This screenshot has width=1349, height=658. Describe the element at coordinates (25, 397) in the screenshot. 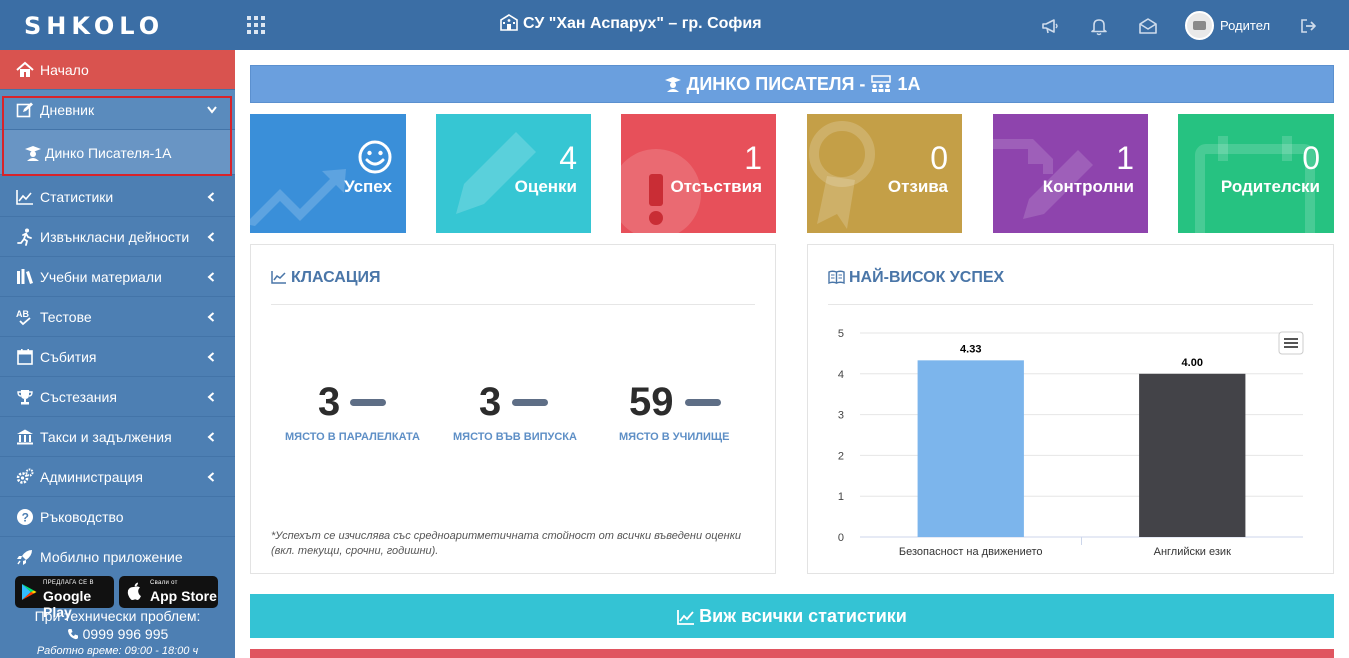

I see `trophy-icon` at that location.